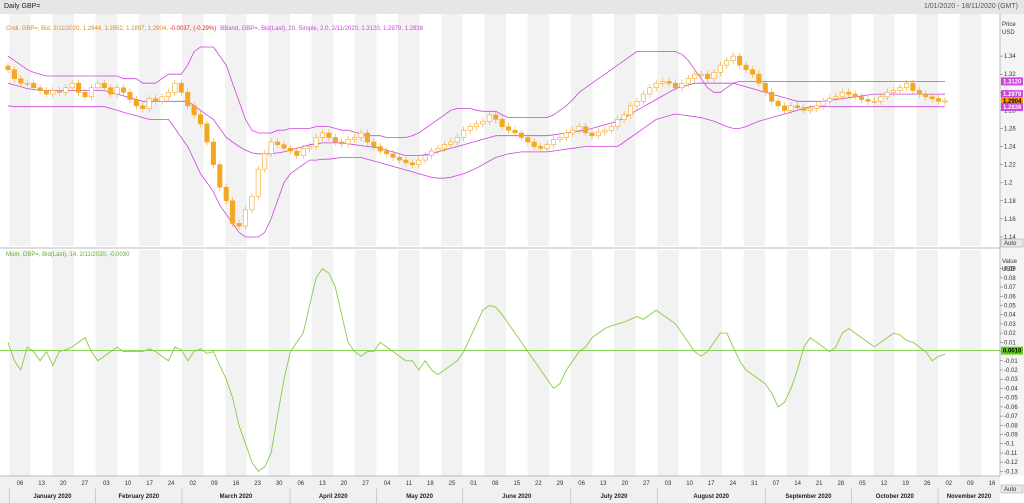  What do you see at coordinates (808, 497) in the screenshot?
I see `month-label: September 2020` at bounding box center [808, 497].